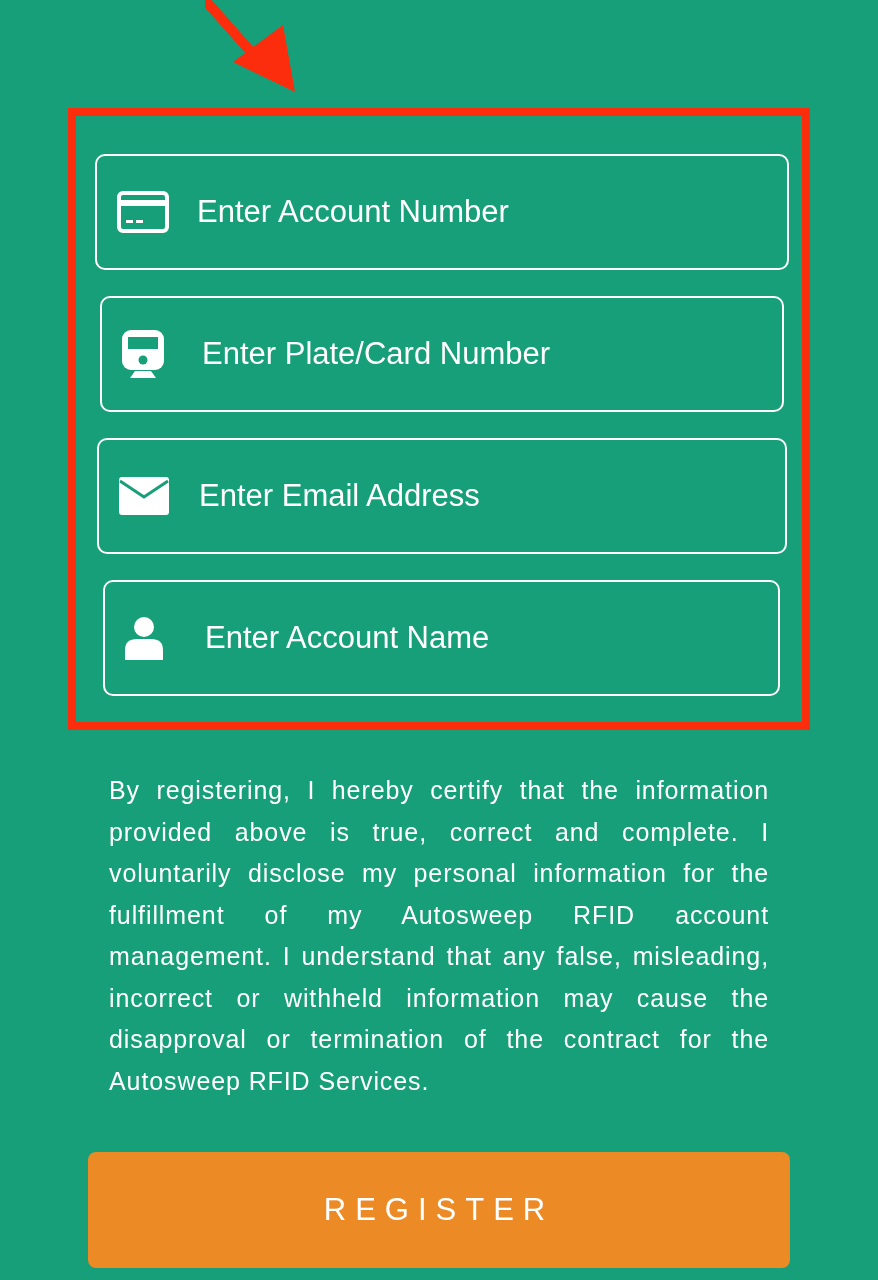 The height and width of the screenshot is (1280, 878). I want to click on credit-card-icon, so click(143, 212).